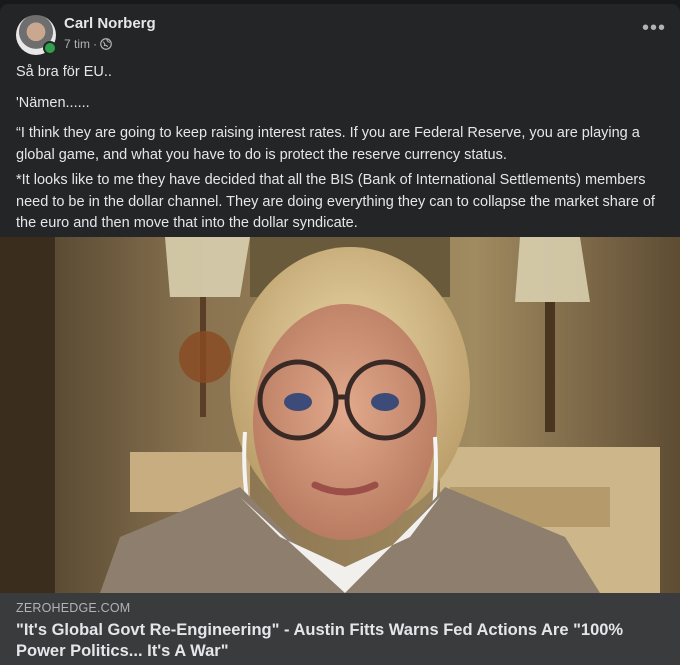 This screenshot has width=680, height=665. What do you see at coordinates (106, 44) in the screenshot?
I see `globe-icon` at bounding box center [106, 44].